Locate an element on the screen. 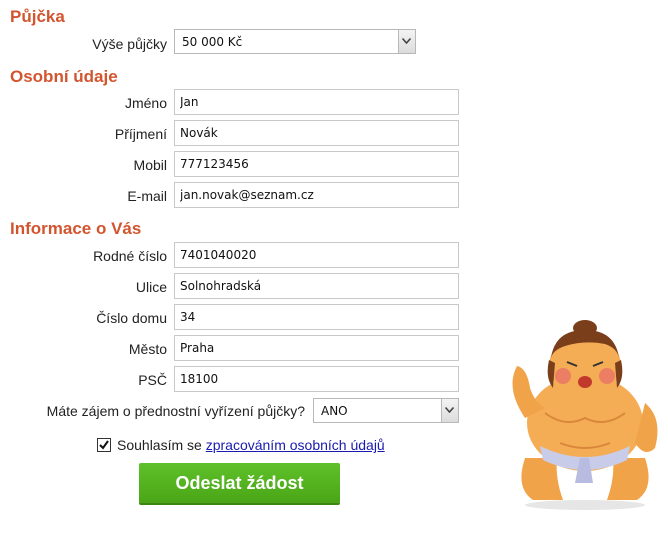 This screenshot has height=535, width=668. loan-amount-dropdown-button is located at coordinates (406, 41).